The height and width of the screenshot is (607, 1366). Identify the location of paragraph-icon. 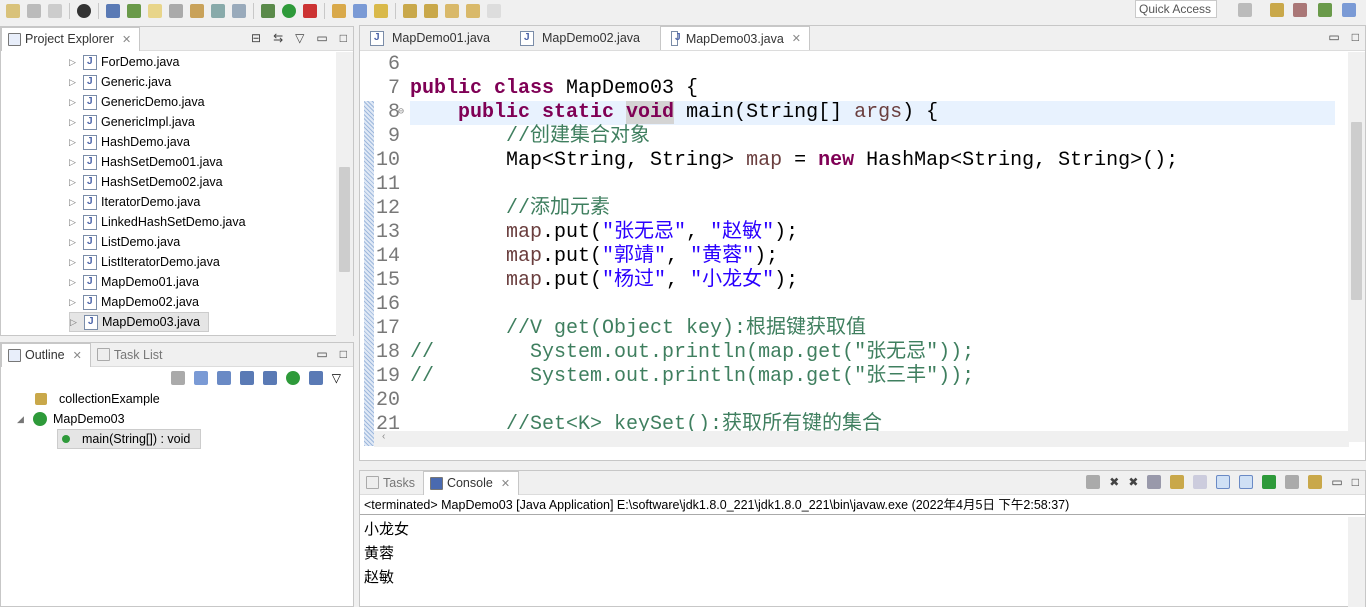
(239, 11).